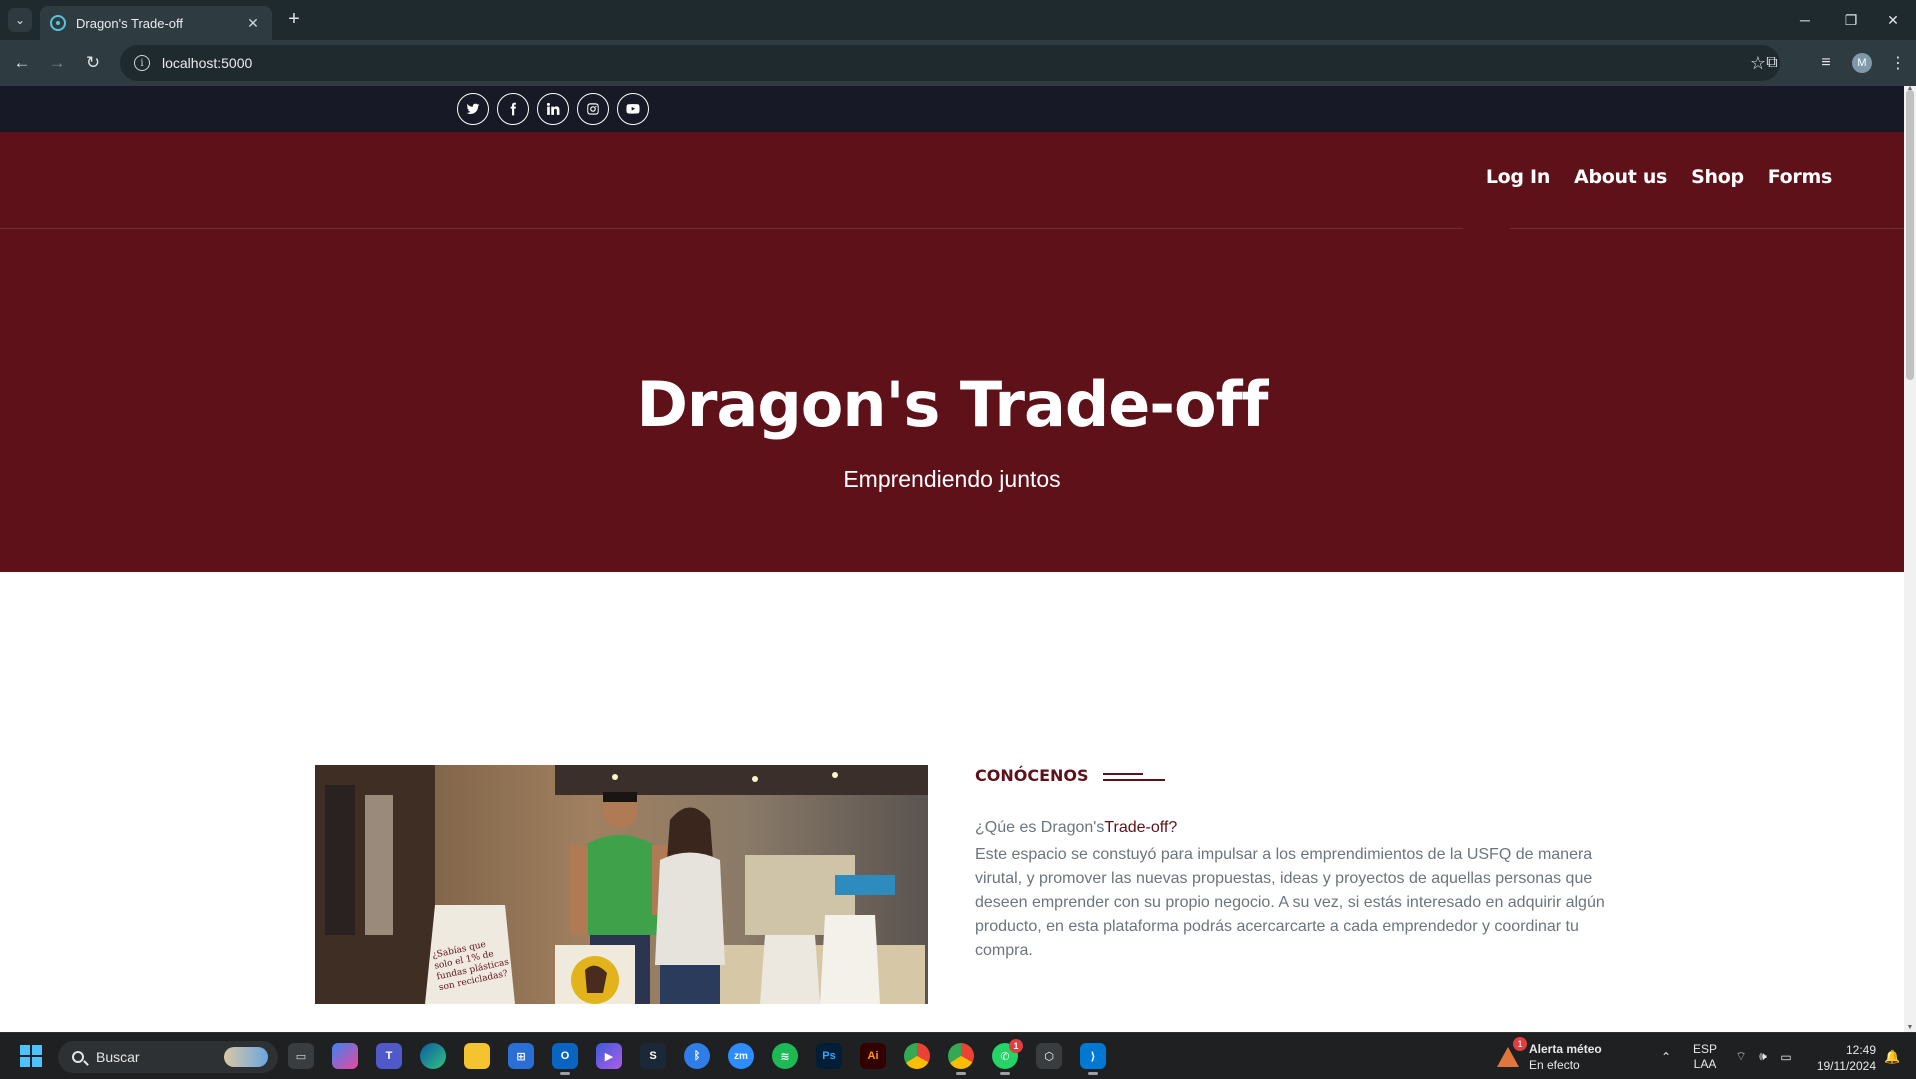  Describe the element at coordinates (1049, 1056) in the screenshot. I see `unity-icon: ⬡` at that location.